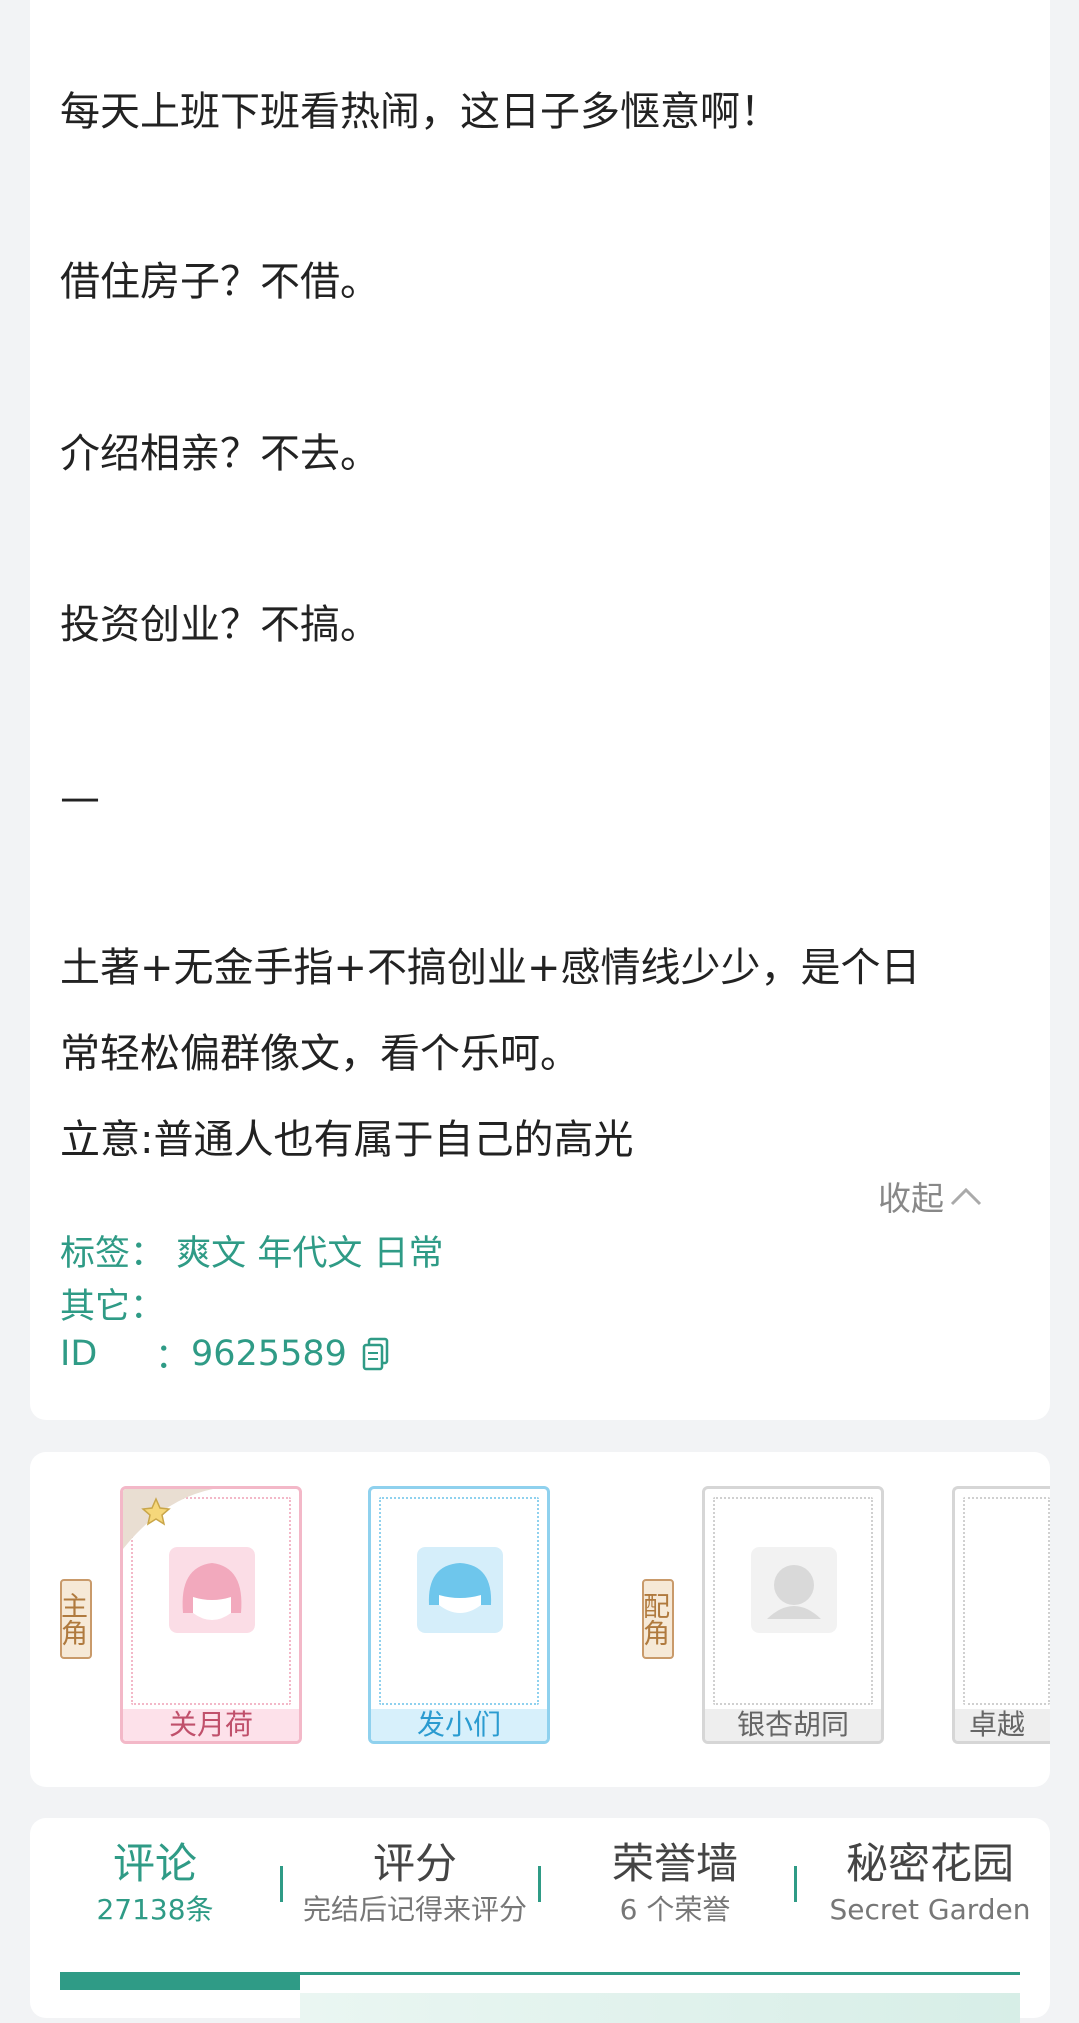 The height and width of the screenshot is (2023, 1079). What do you see at coordinates (154, 1863) in the screenshot?
I see `tab-title: 评论` at bounding box center [154, 1863].